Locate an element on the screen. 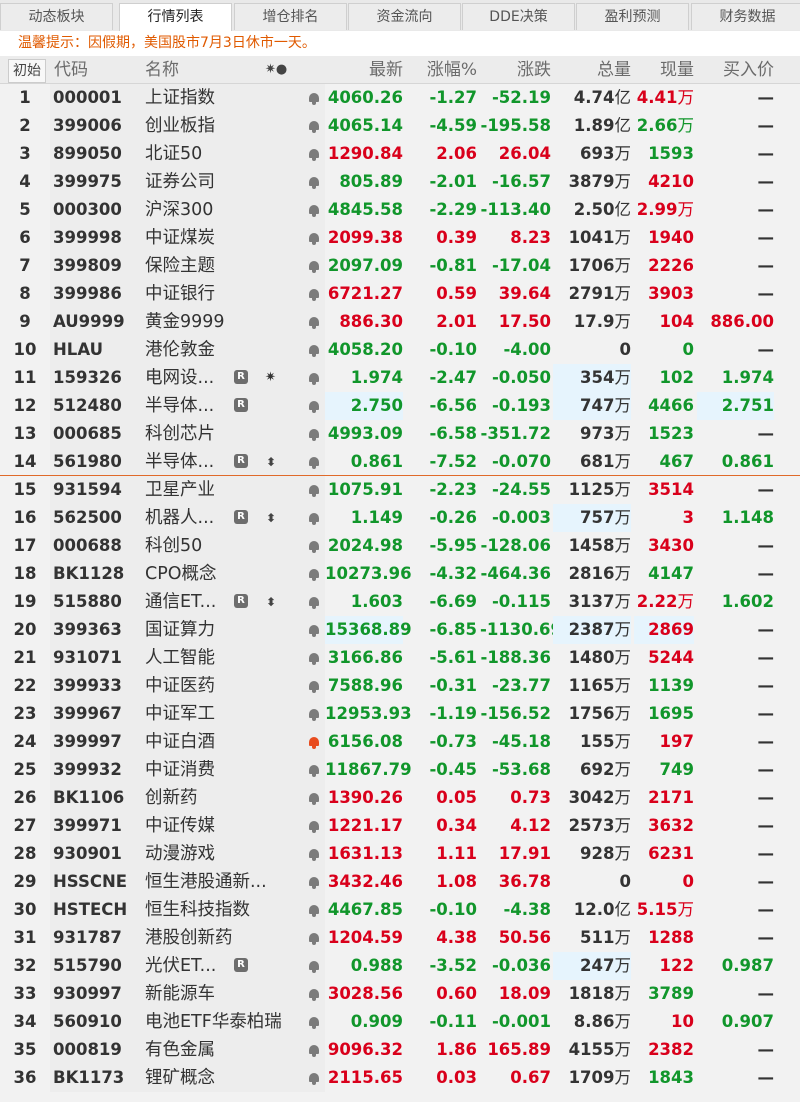 This screenshot has height=1102, width=800. latest-price: 2024.98 is located at coordinates (365, 545).